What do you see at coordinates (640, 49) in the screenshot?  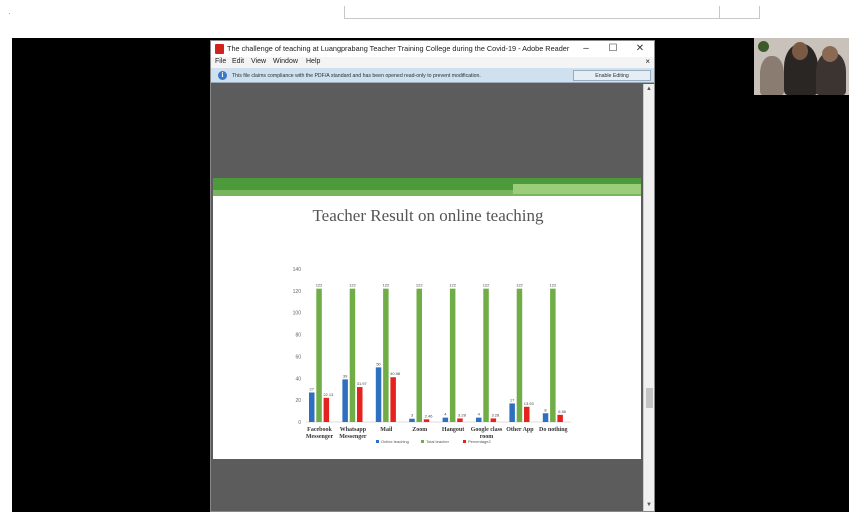 I see `close-button: ✕` at bounding box center [640, 49].